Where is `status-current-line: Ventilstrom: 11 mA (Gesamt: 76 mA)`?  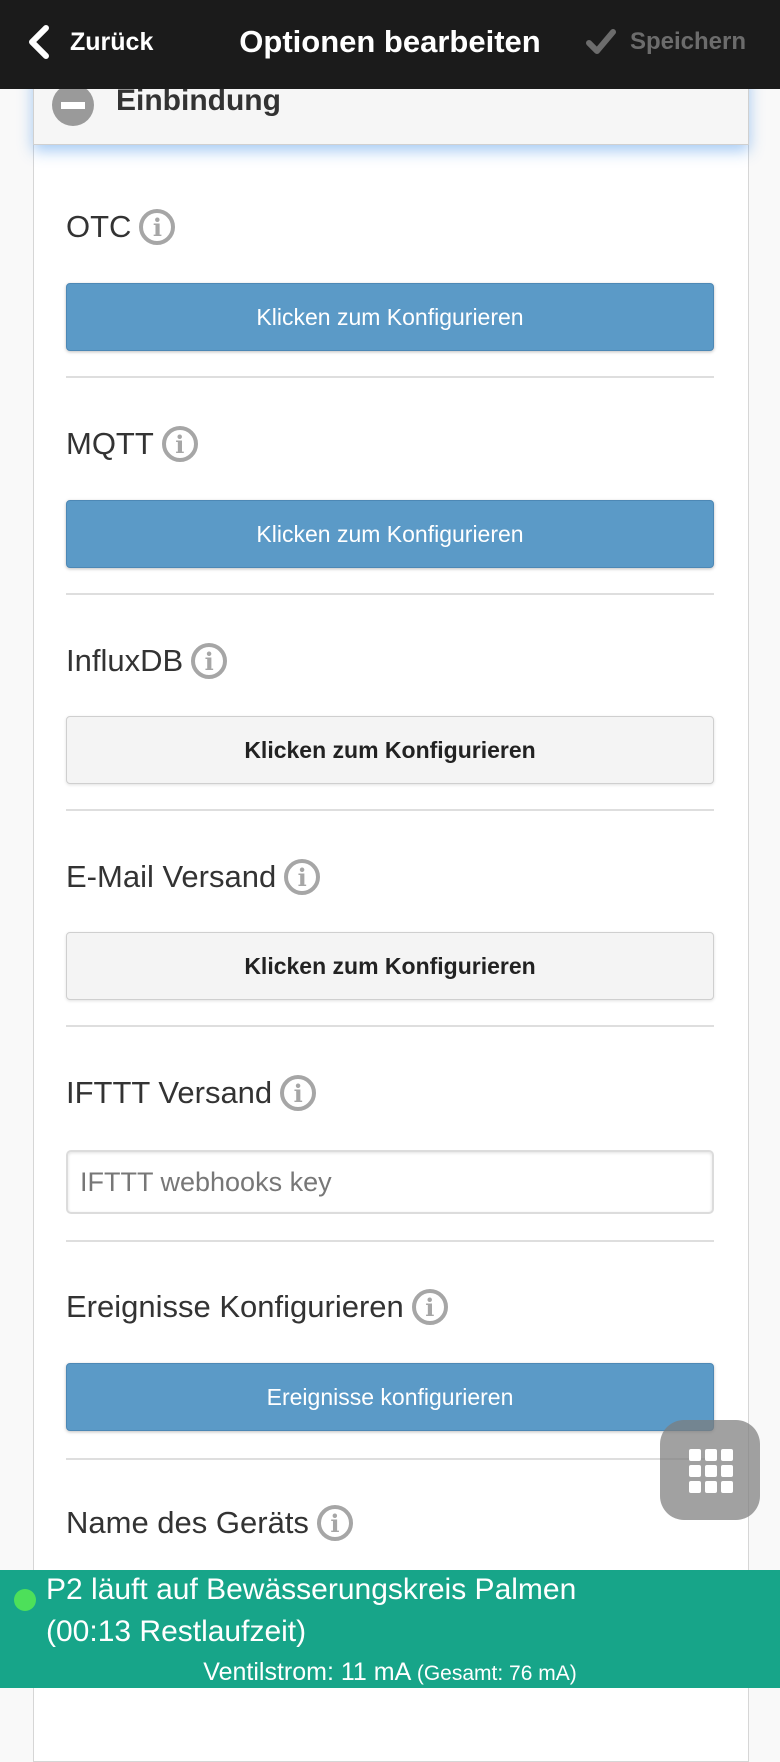
status-current-line: Ventilstrom: 11 mA (Gesamt: 76 mA) is located at coordinates (390, 1672).